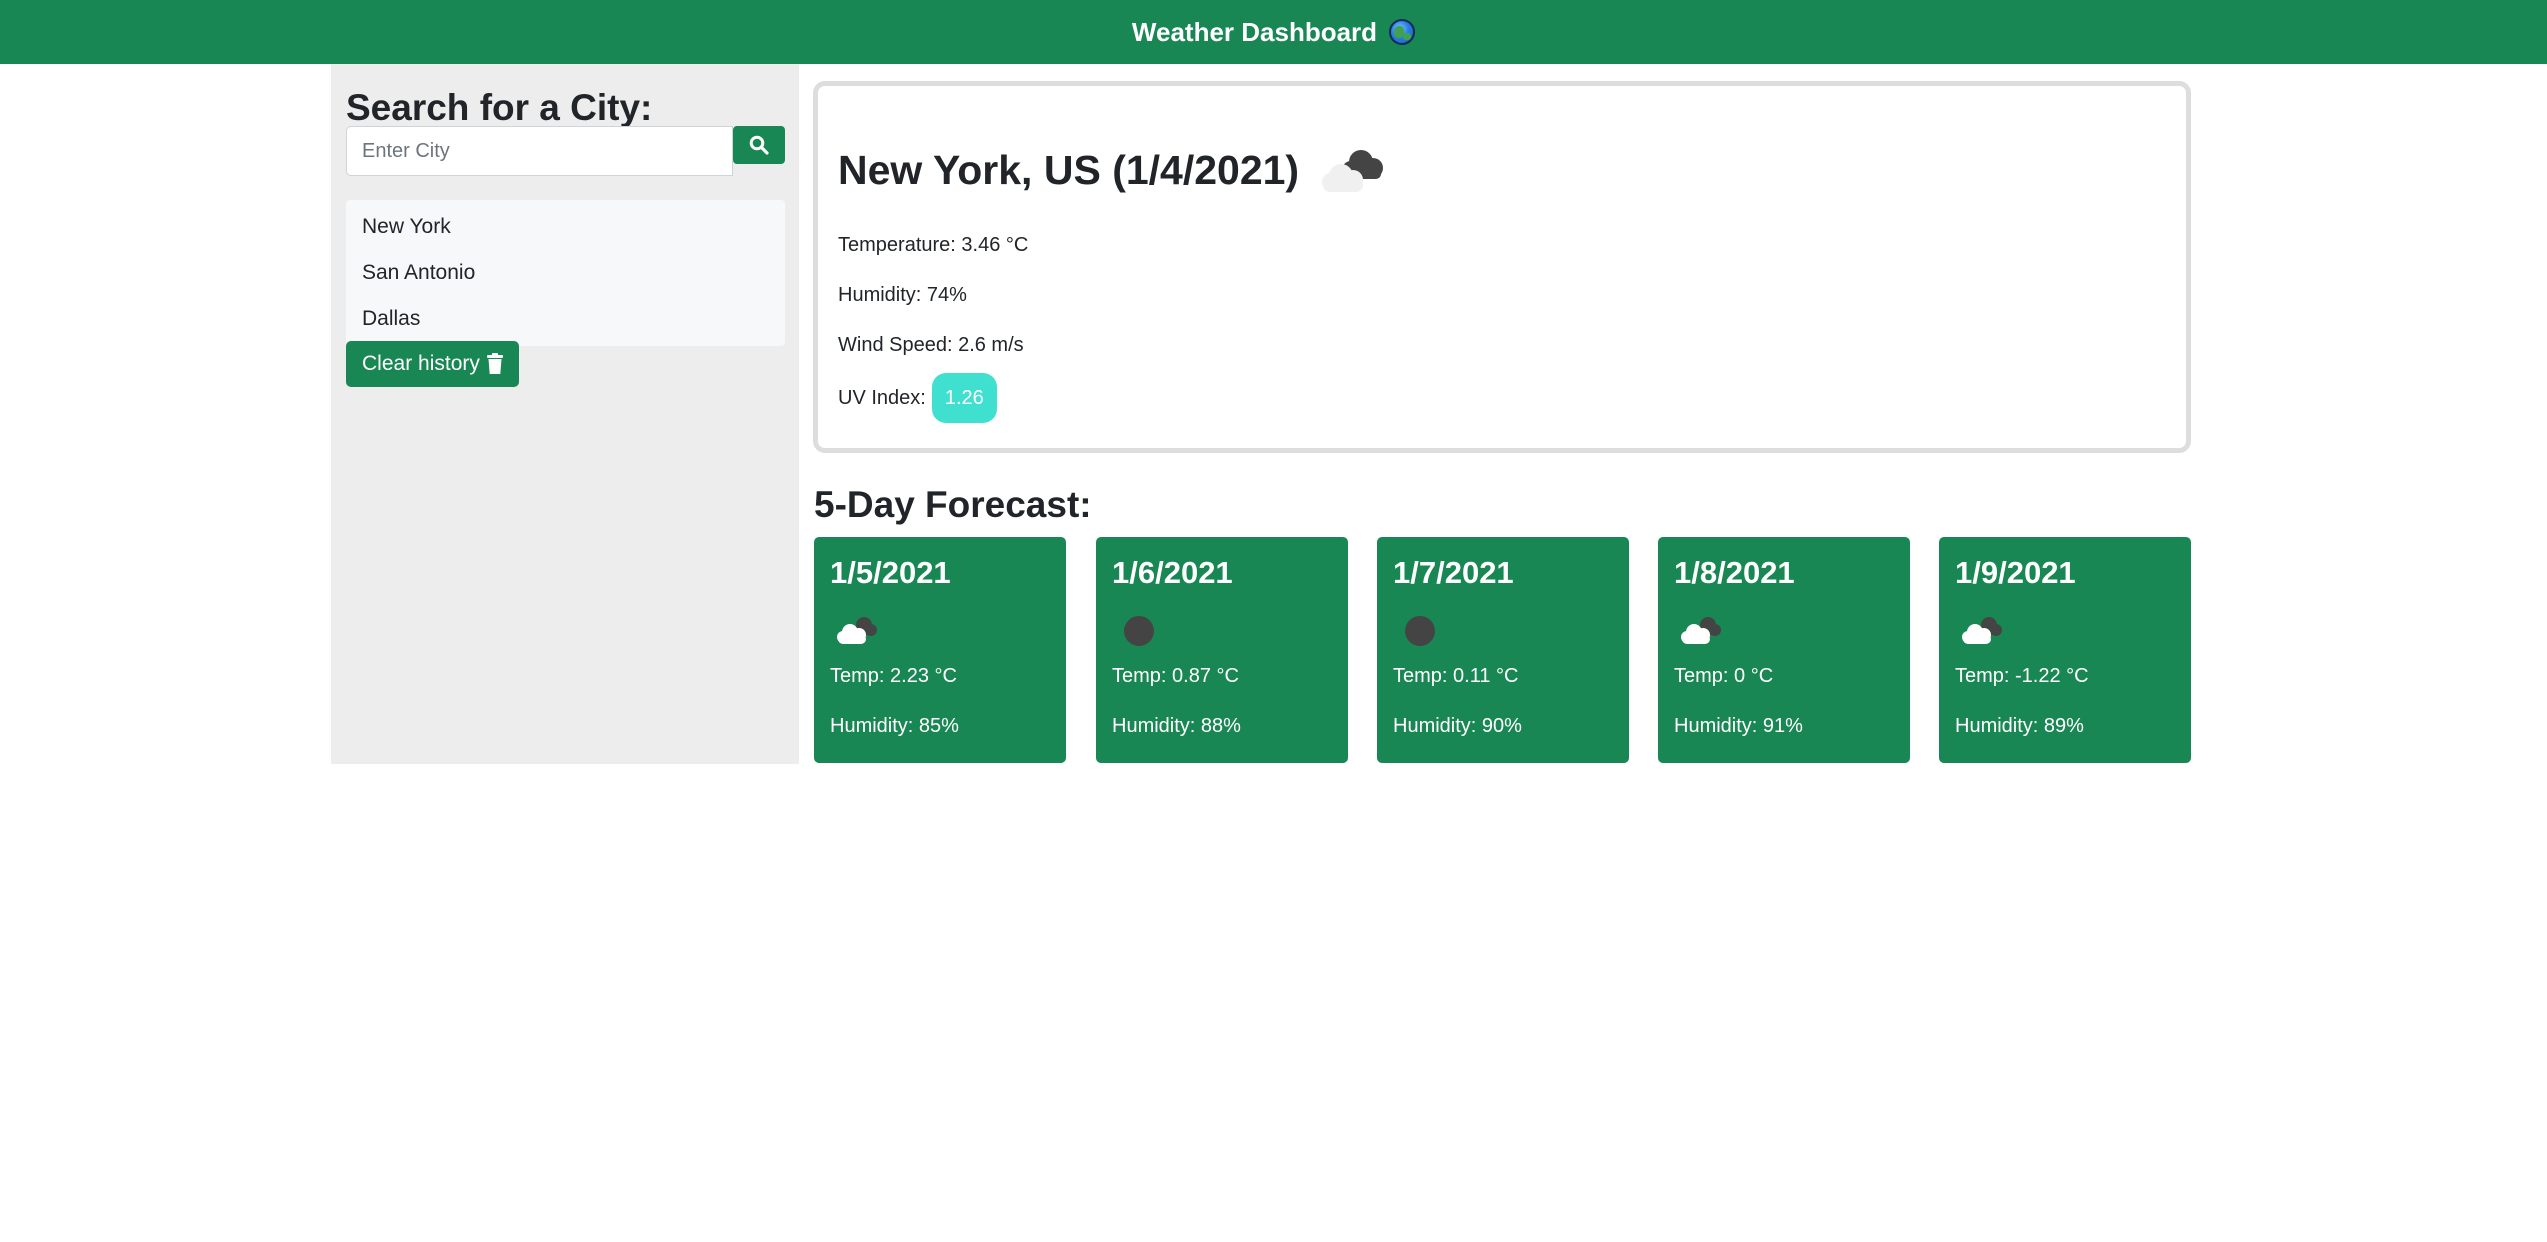 Image resolution: width=2547 pixels, height=1242 pixels. I want to click on forecast-humidity: Humidity: 85%, so click(894, 726).